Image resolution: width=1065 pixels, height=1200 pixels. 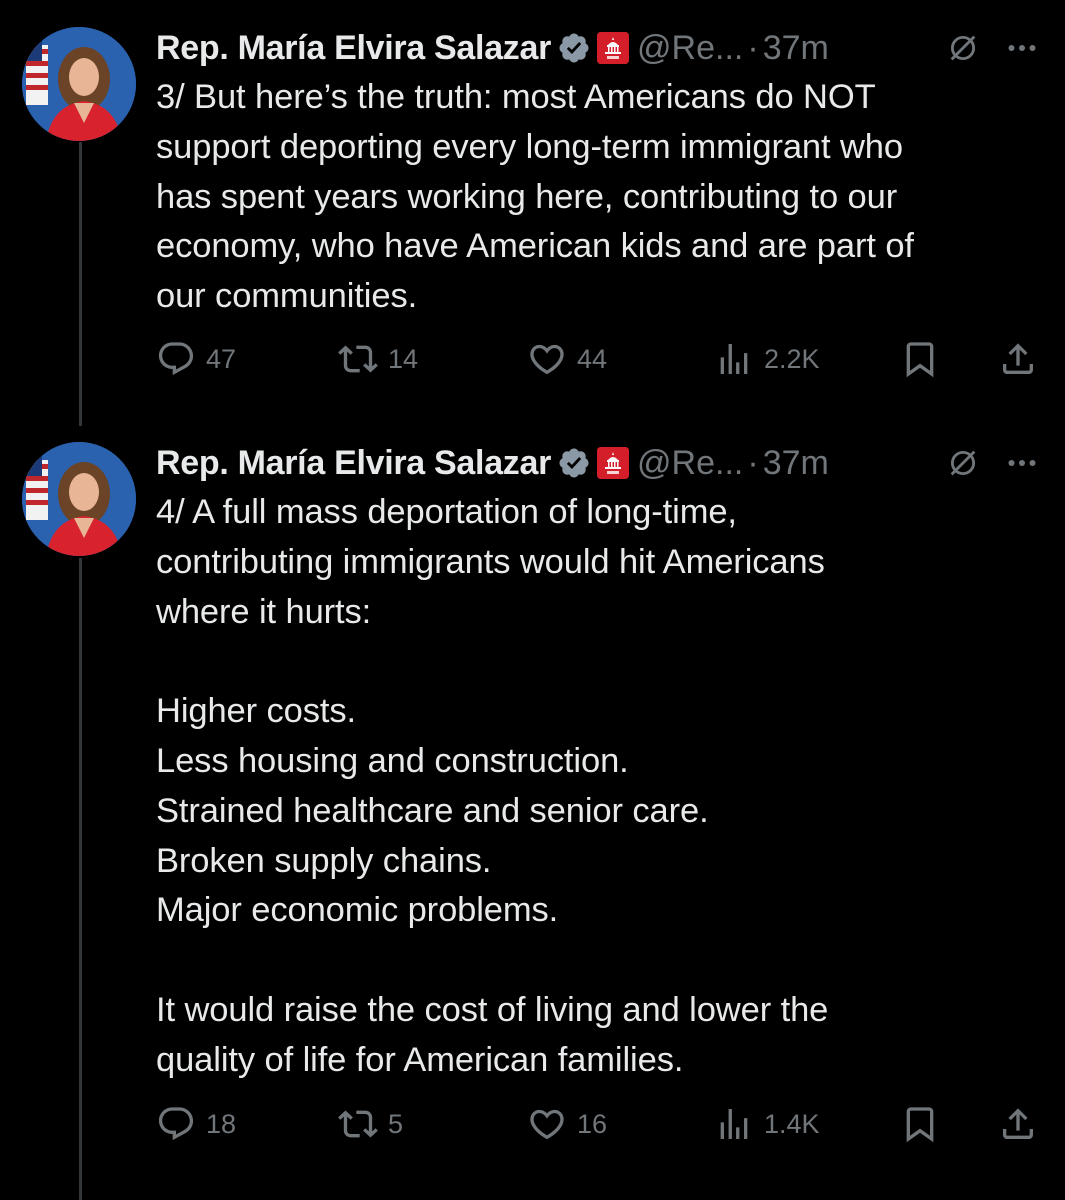 What do you see at coordinates (196, 1124) in the screenshot?
I see `reply-button: 18` at bounding box center [196, 1124].